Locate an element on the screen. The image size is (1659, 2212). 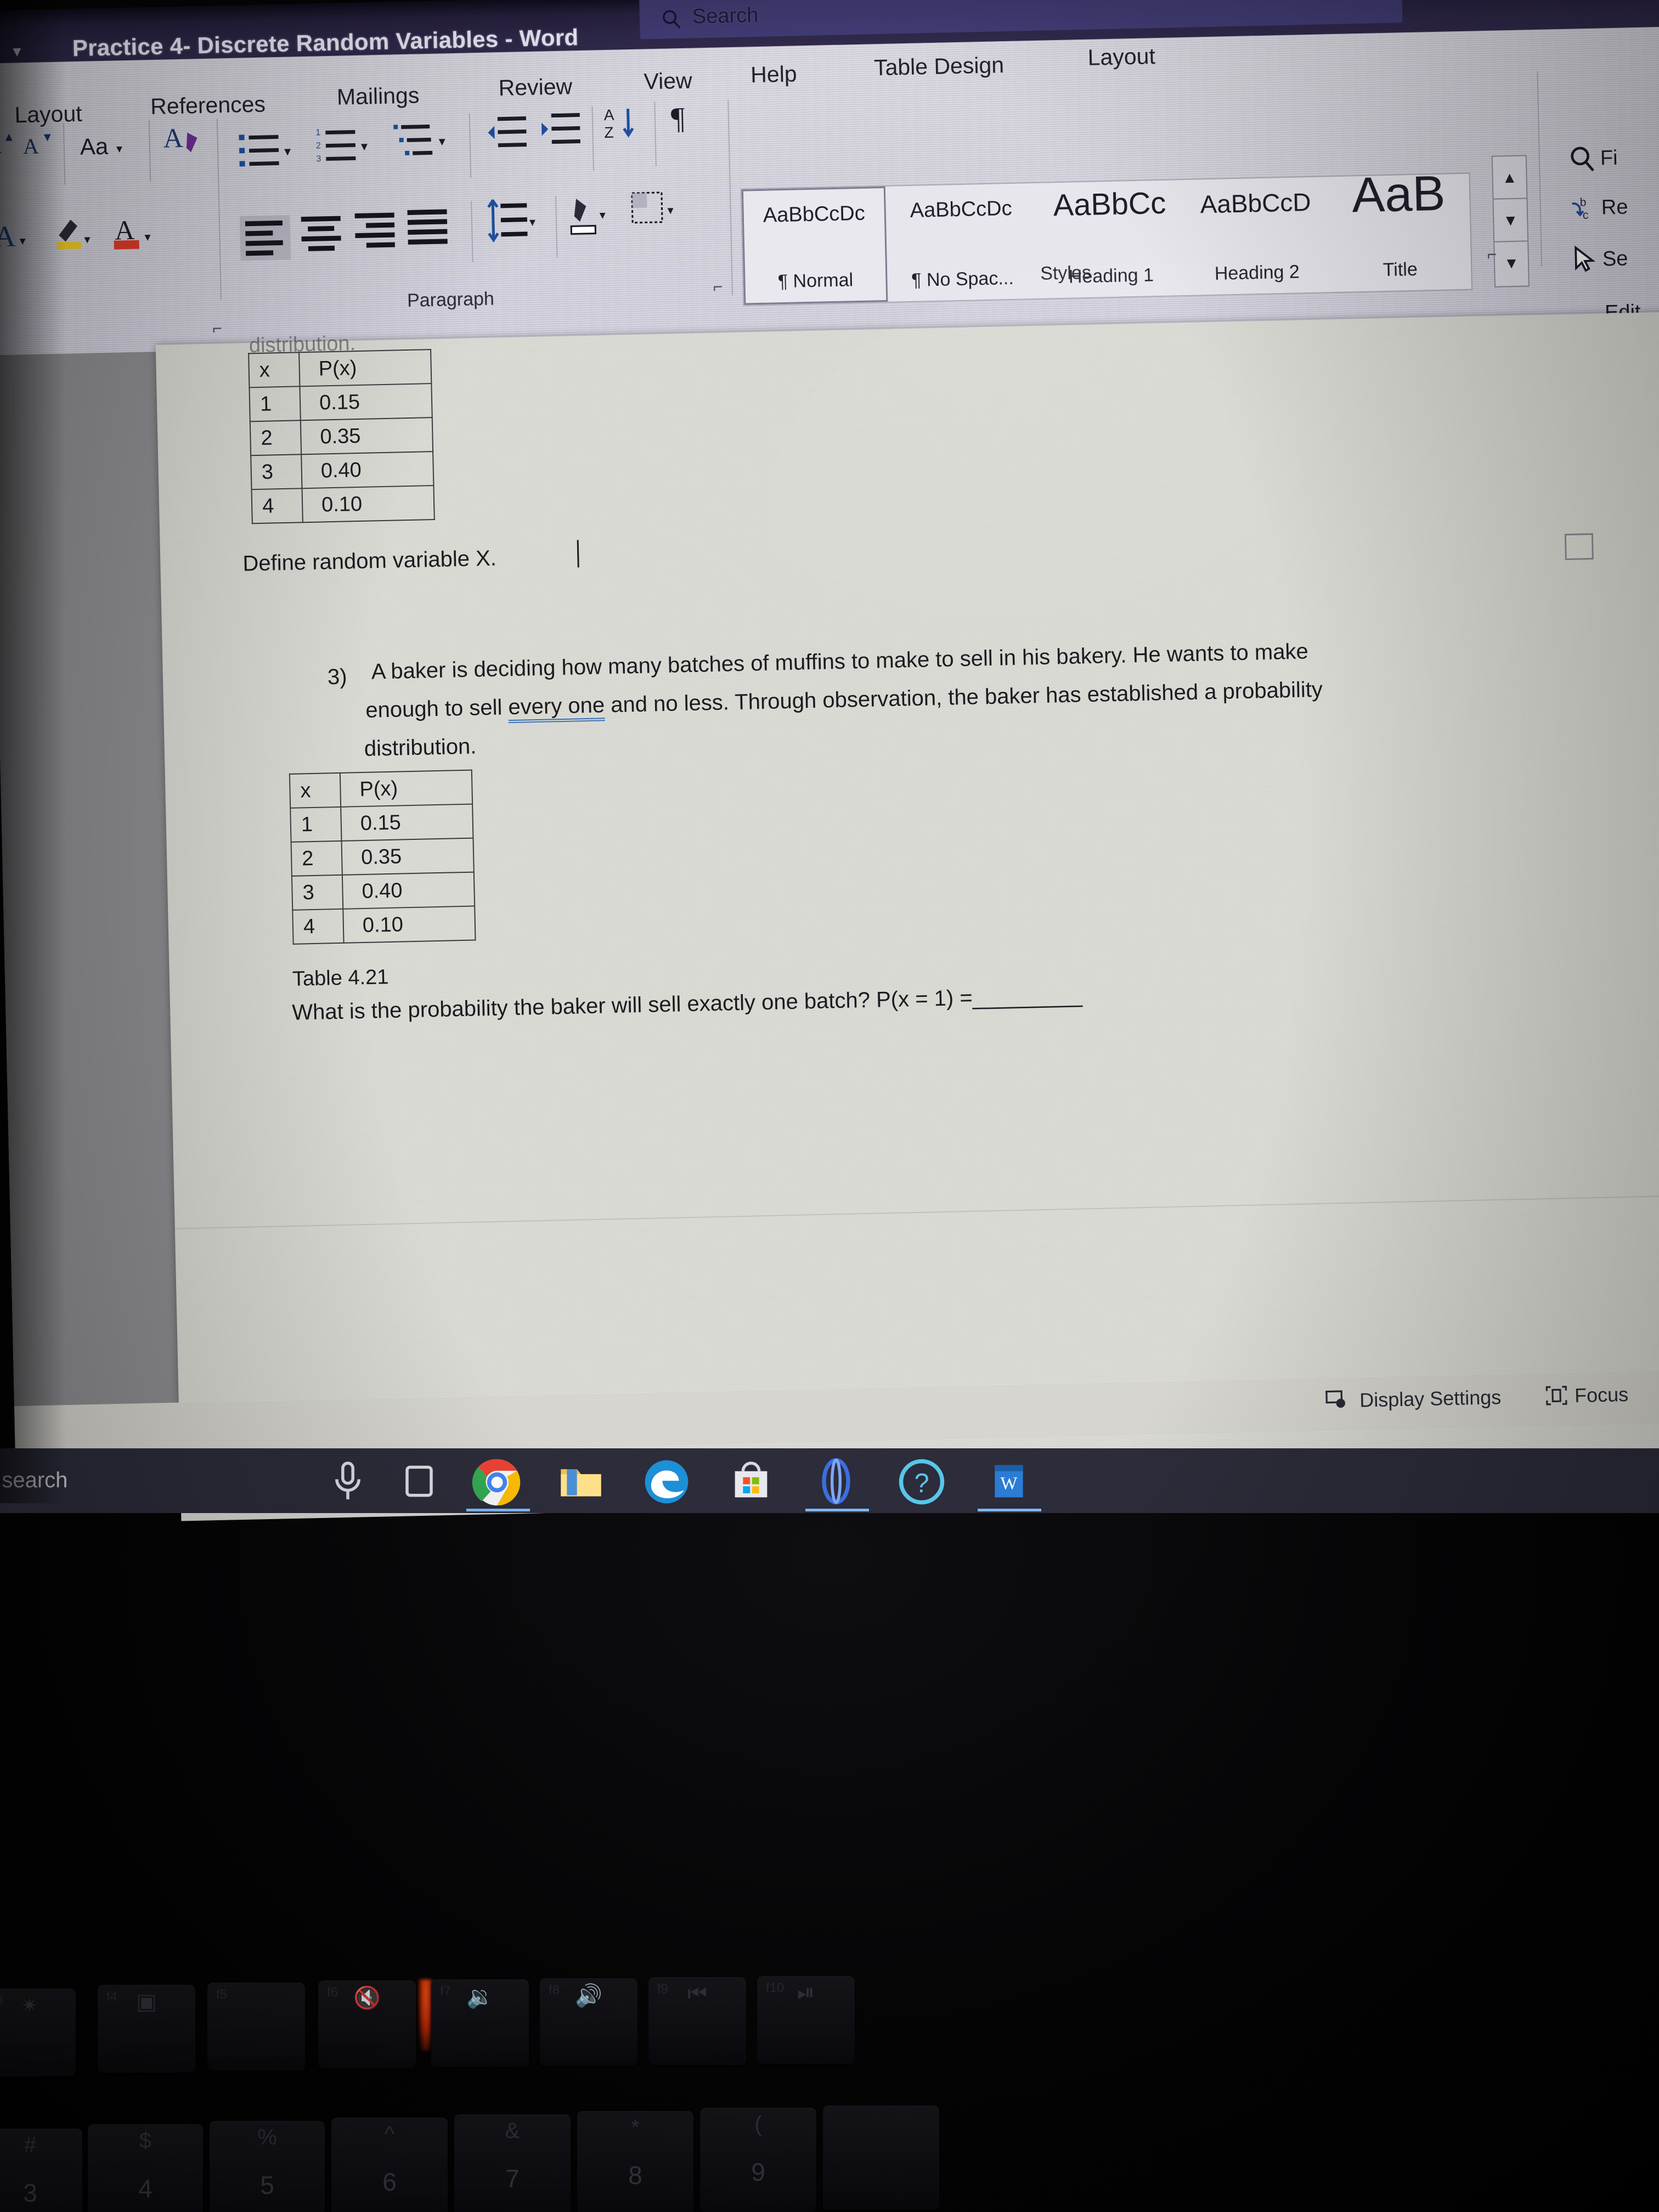
table-row: 1 0.15 is located at coordinates (381, 823).